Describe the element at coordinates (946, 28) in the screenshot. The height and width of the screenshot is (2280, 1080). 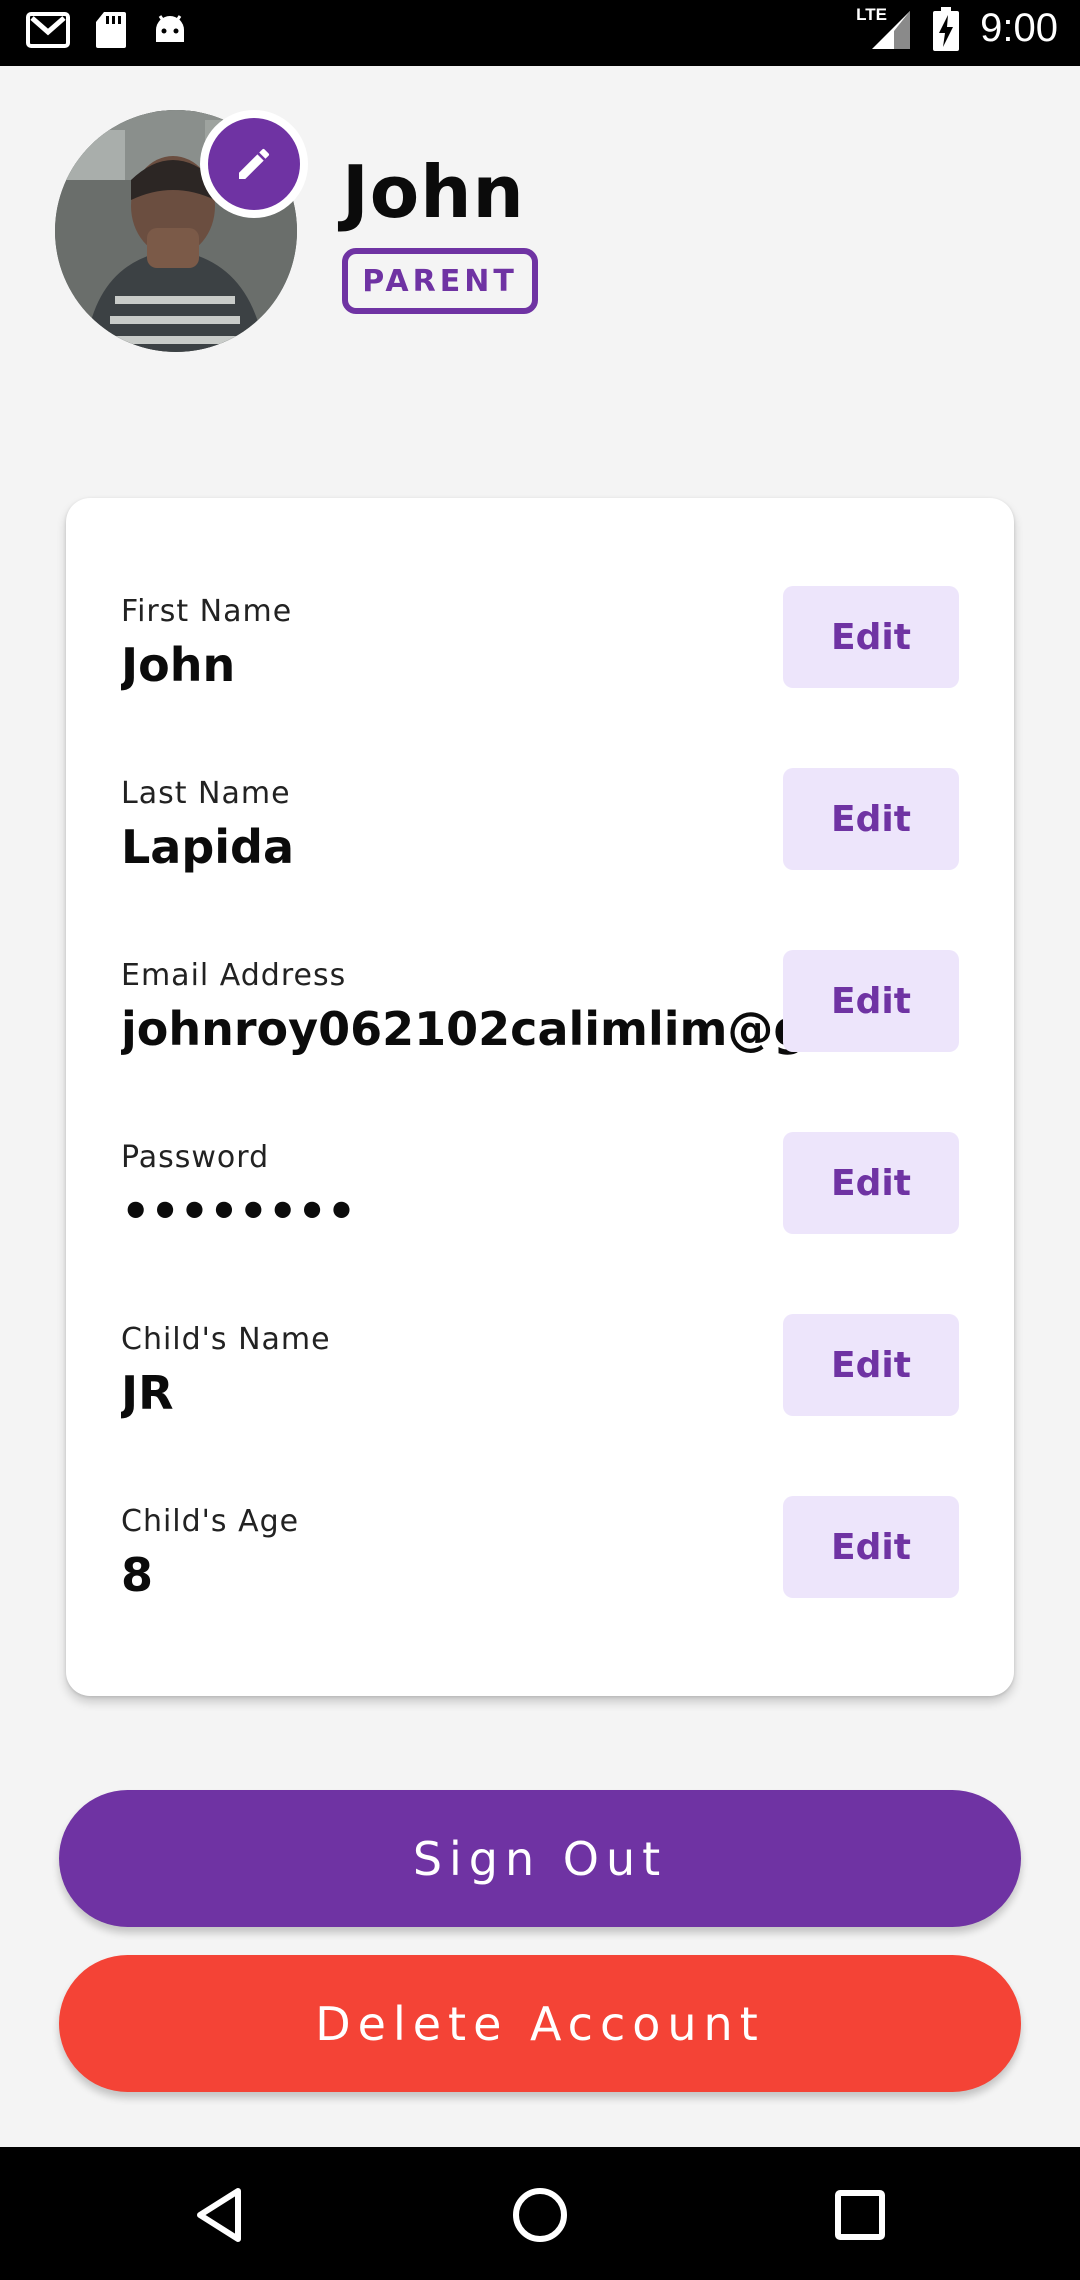
I see `battery-charging-icon` at that location.